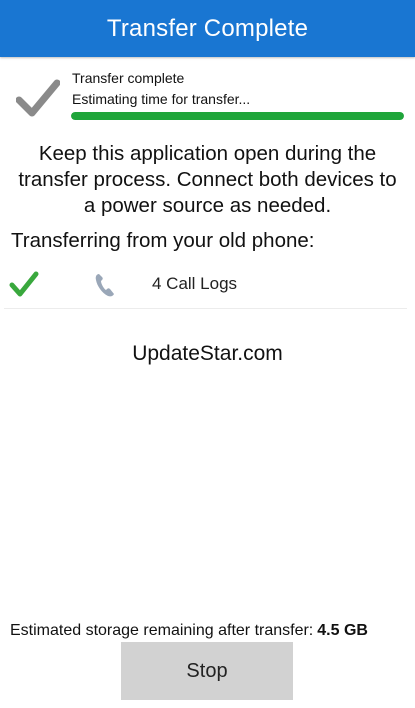  I want to click on phone-icon, so click(104, 285).